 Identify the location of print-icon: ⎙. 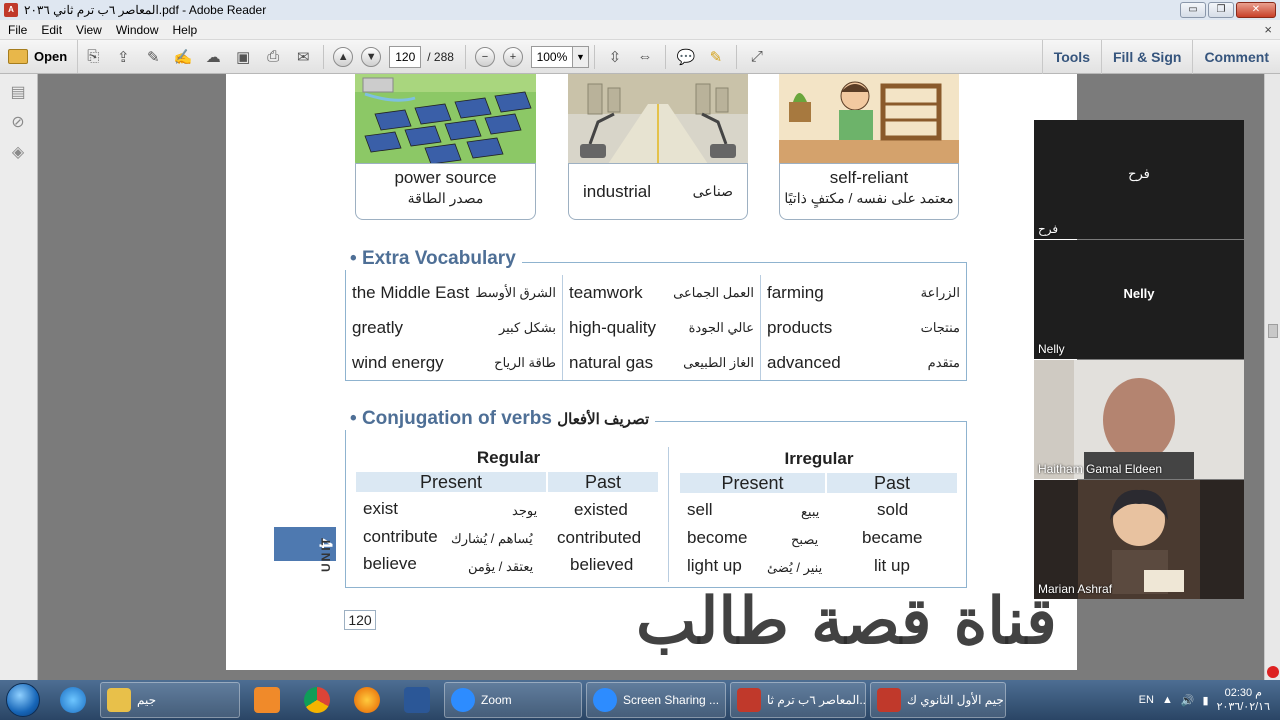
(273, 57).